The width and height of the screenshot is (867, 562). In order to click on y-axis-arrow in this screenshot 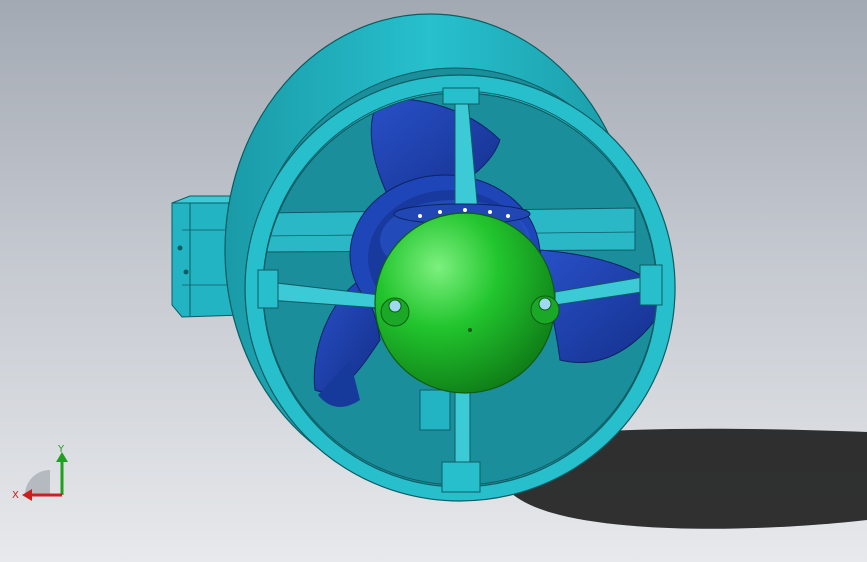, I will do `click(62, 473)`.